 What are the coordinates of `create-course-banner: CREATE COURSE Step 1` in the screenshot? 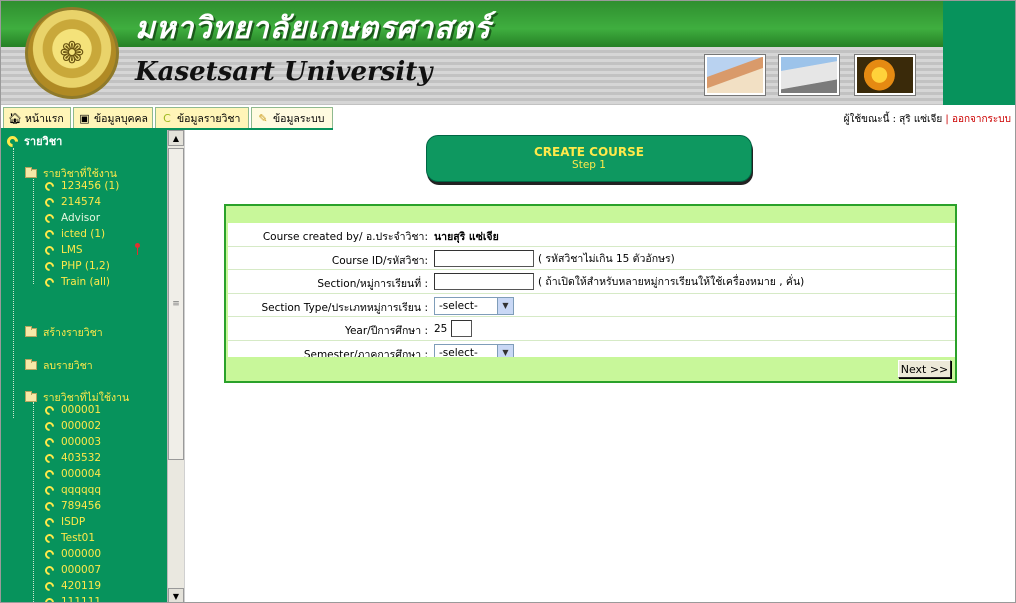 It's located at (589, 158).